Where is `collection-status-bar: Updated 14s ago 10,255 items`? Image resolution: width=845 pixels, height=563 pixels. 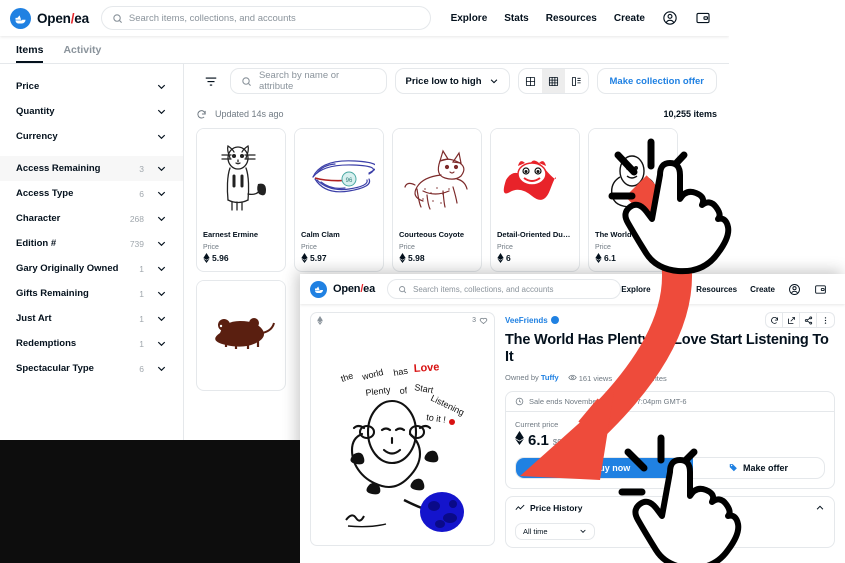 collection-status-bar: Updated 14s ago 10,255 items is located at coordinates (456, 111).